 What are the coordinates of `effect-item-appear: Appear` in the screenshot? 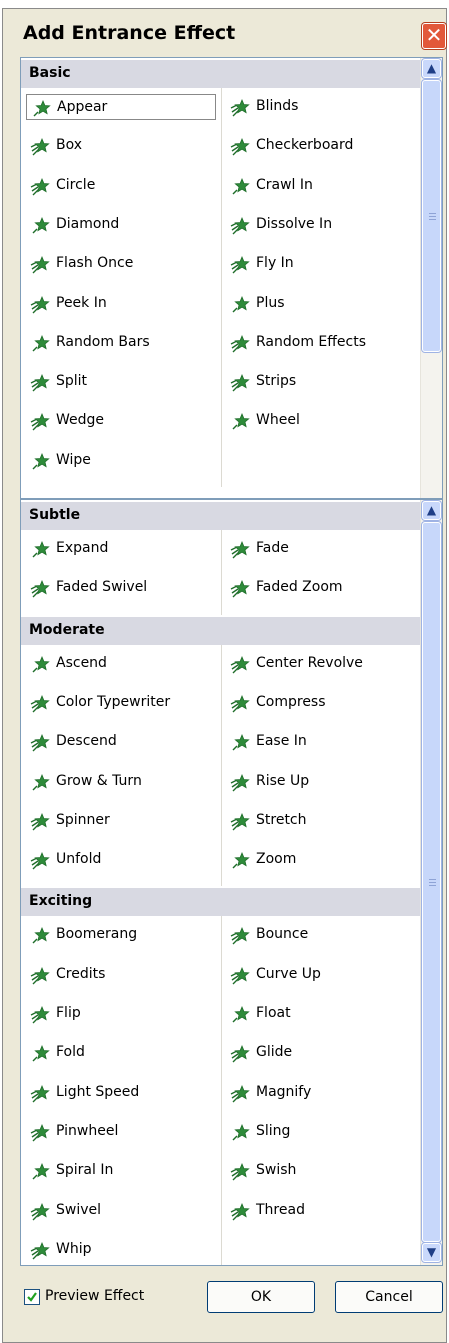 It's located at (121, 107).